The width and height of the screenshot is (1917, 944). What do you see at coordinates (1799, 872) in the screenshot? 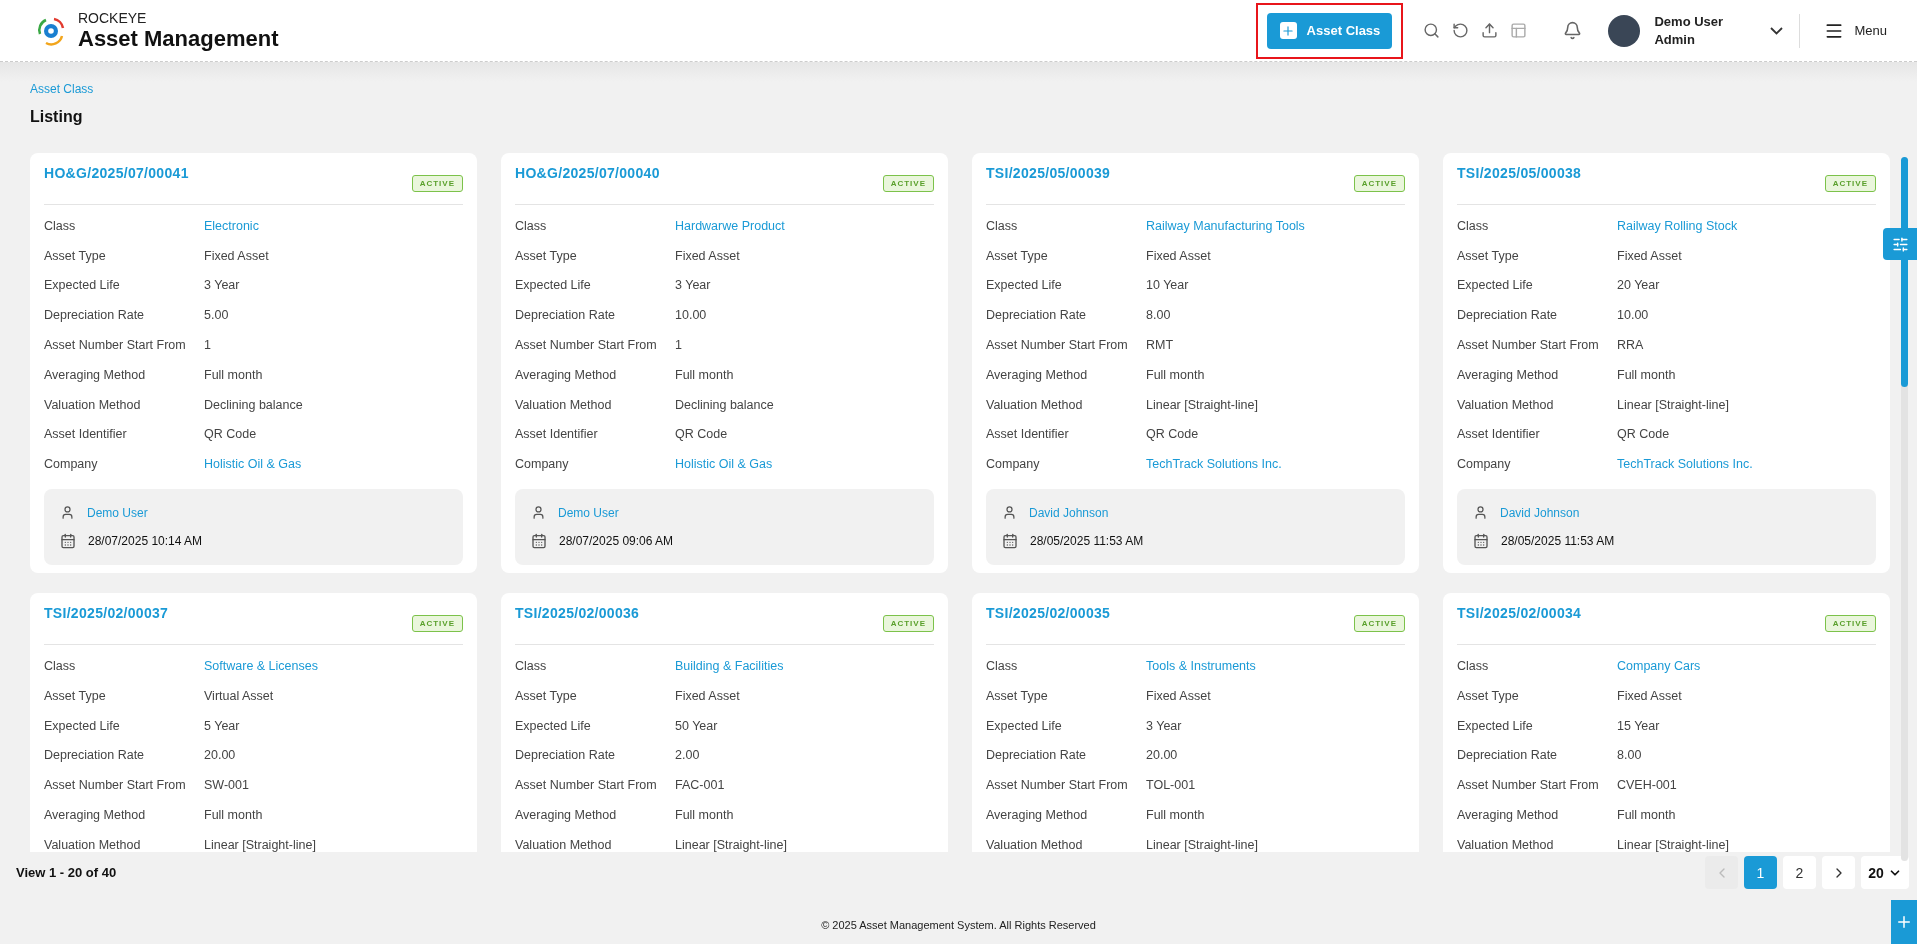
I see `page-button: 2` at bounding box center [1799, 872].